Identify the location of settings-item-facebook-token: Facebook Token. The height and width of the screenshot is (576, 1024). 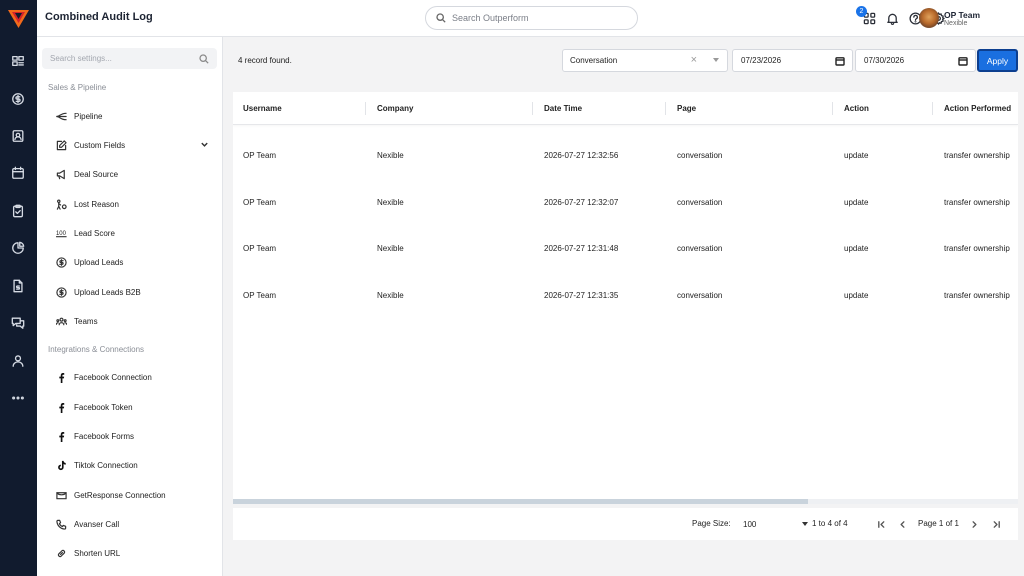
(136, 407).